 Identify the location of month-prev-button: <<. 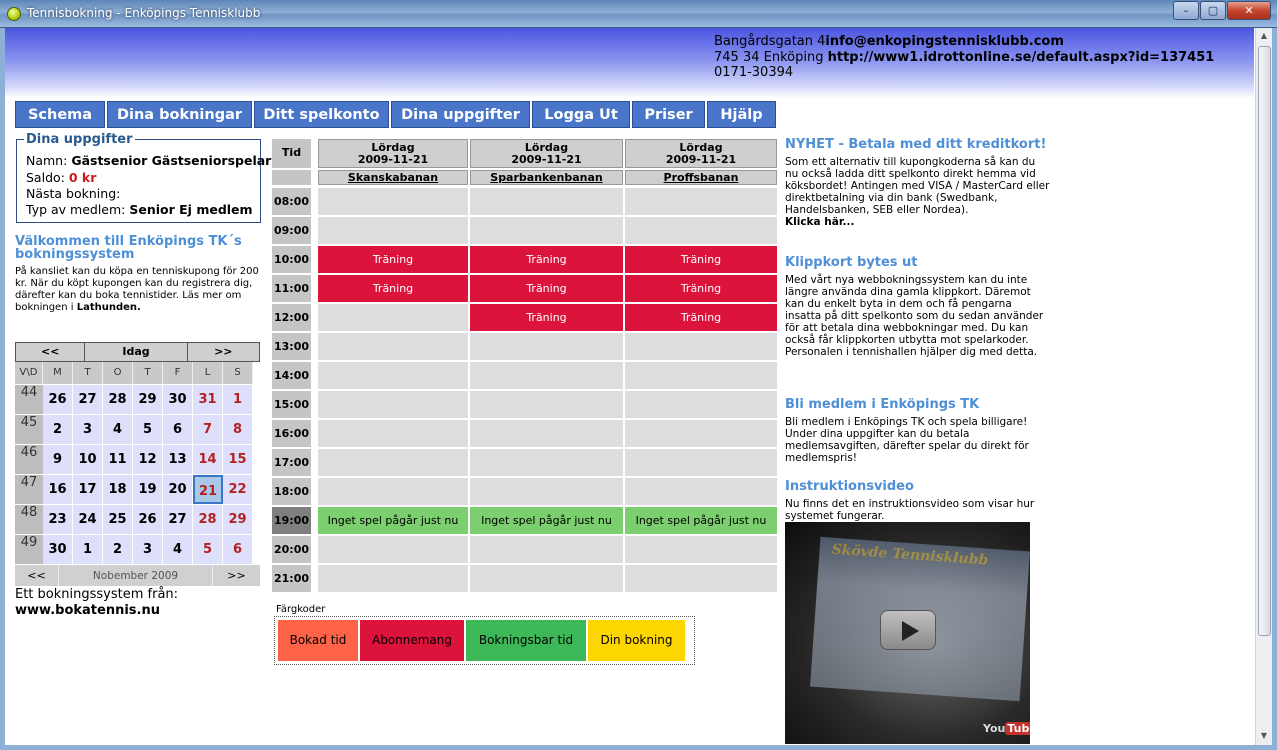
(36, 575).